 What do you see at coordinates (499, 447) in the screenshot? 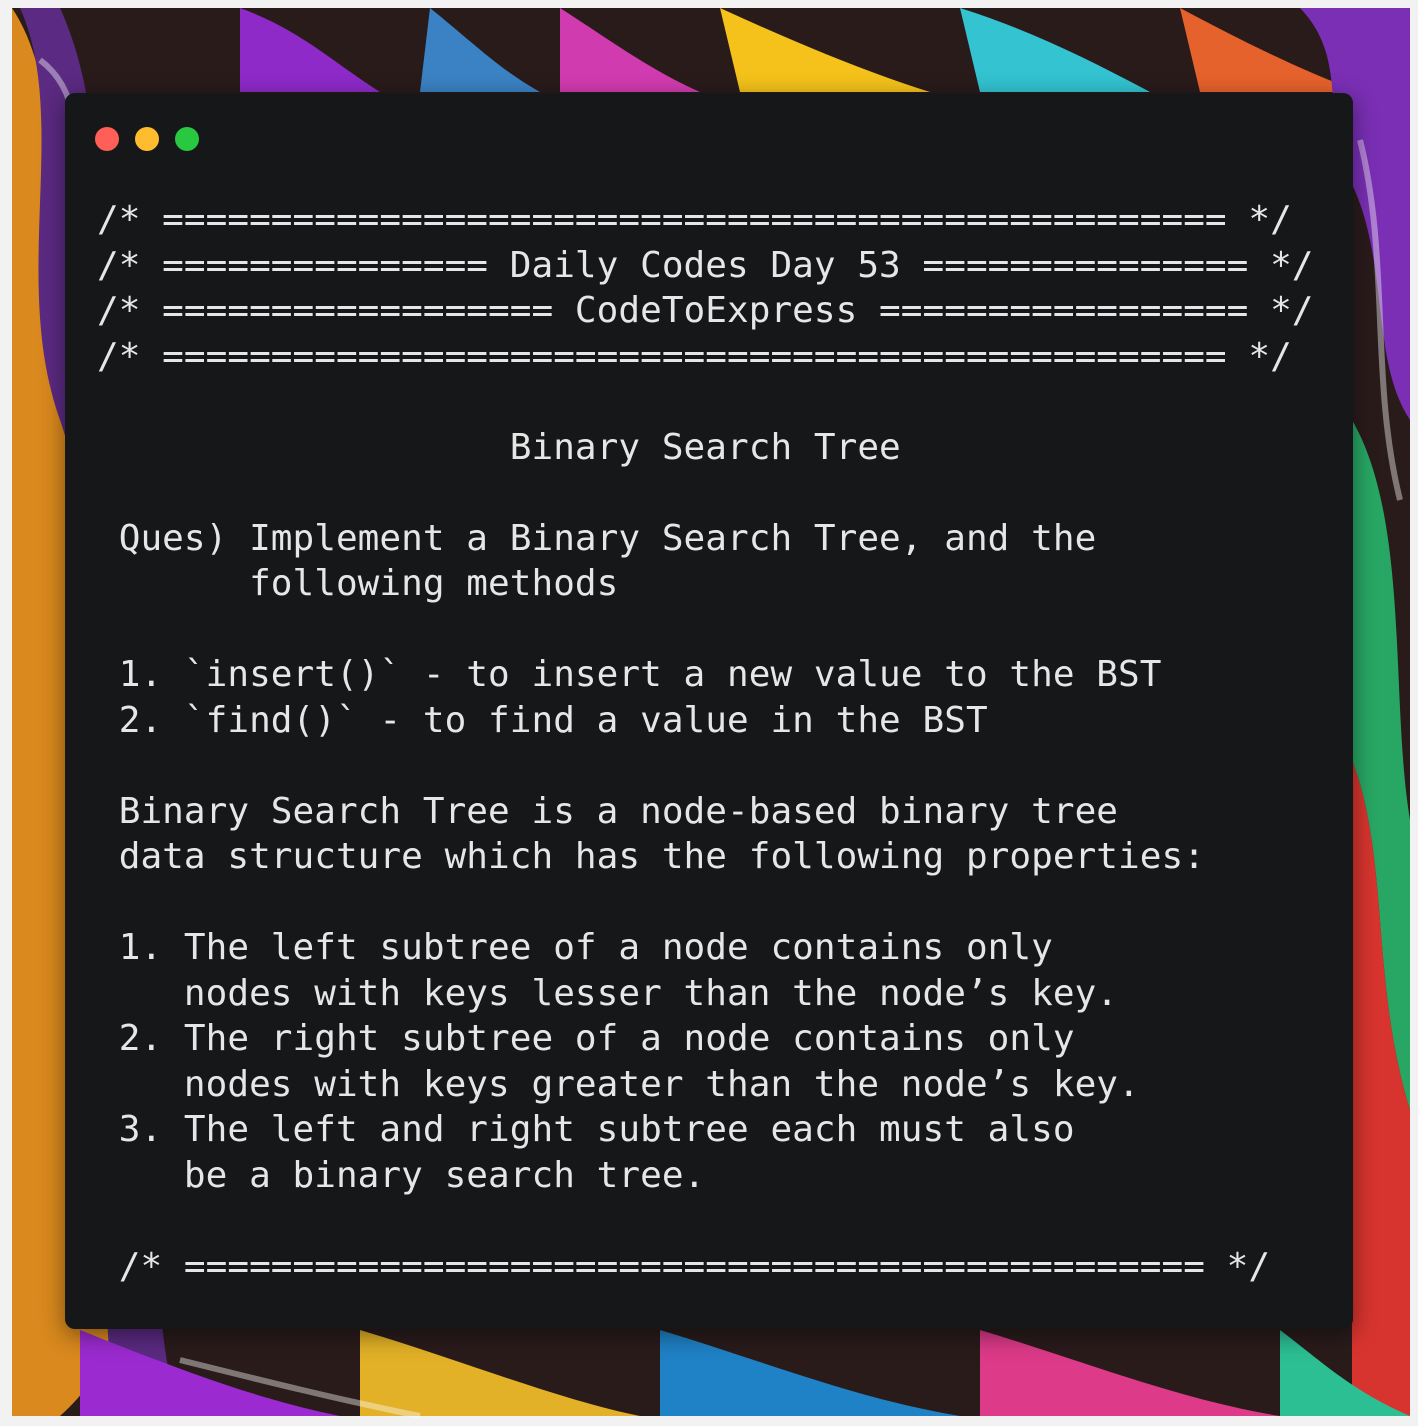
I see `topic-title: Binary Search Tree` at bounding box center [499, 447].